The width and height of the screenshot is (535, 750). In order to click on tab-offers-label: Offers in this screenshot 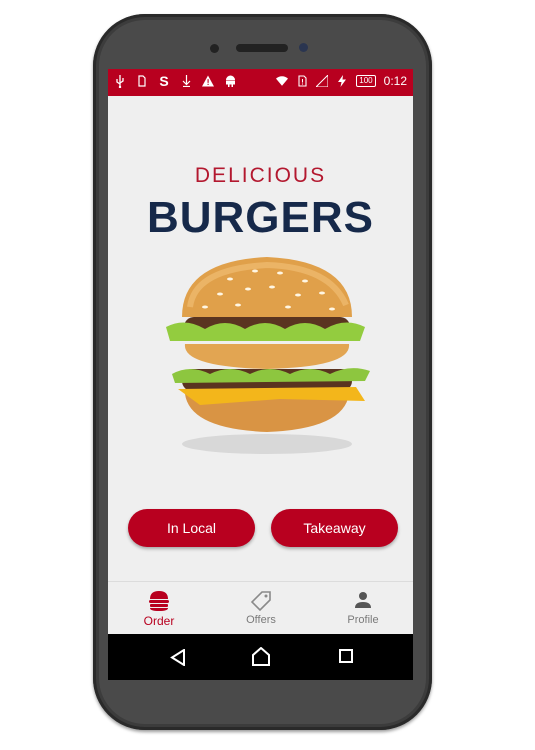, I will do `click(261, 620)`.